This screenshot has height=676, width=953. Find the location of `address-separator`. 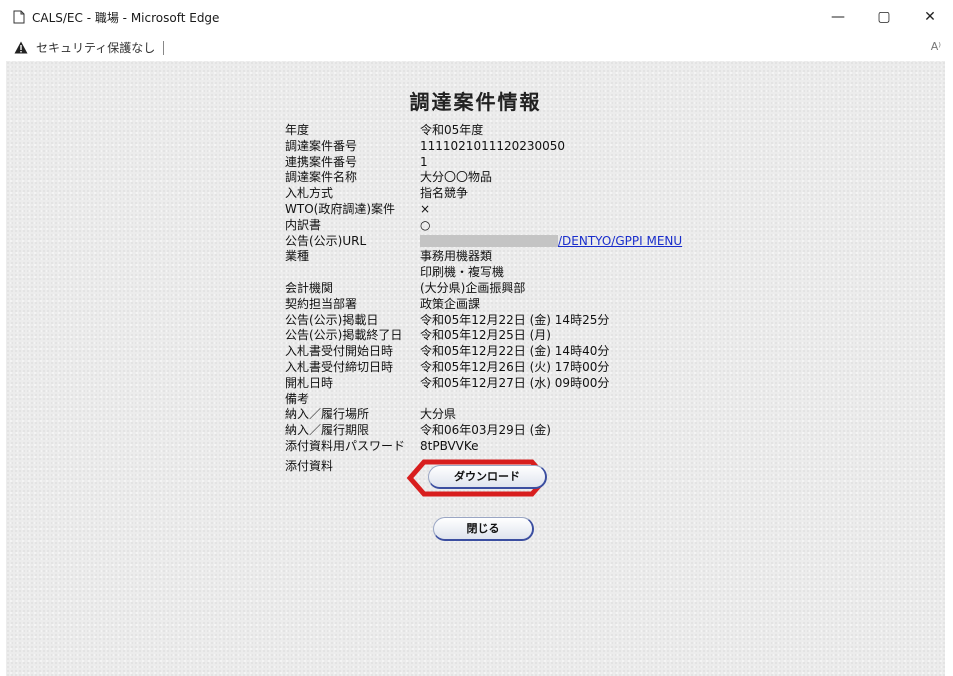

address-separator is located at coordinates (164, 47).